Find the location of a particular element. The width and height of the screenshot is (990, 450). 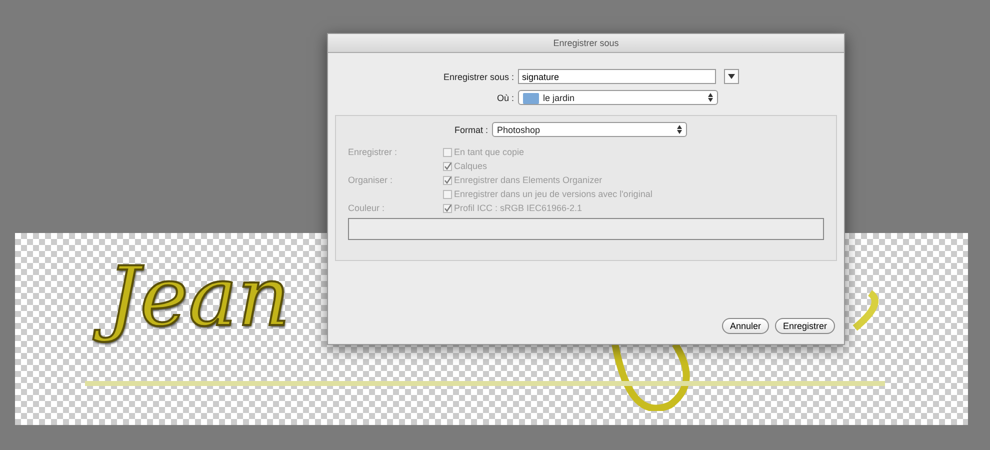

location-select: le jardin is located at coordinates (618, 97).